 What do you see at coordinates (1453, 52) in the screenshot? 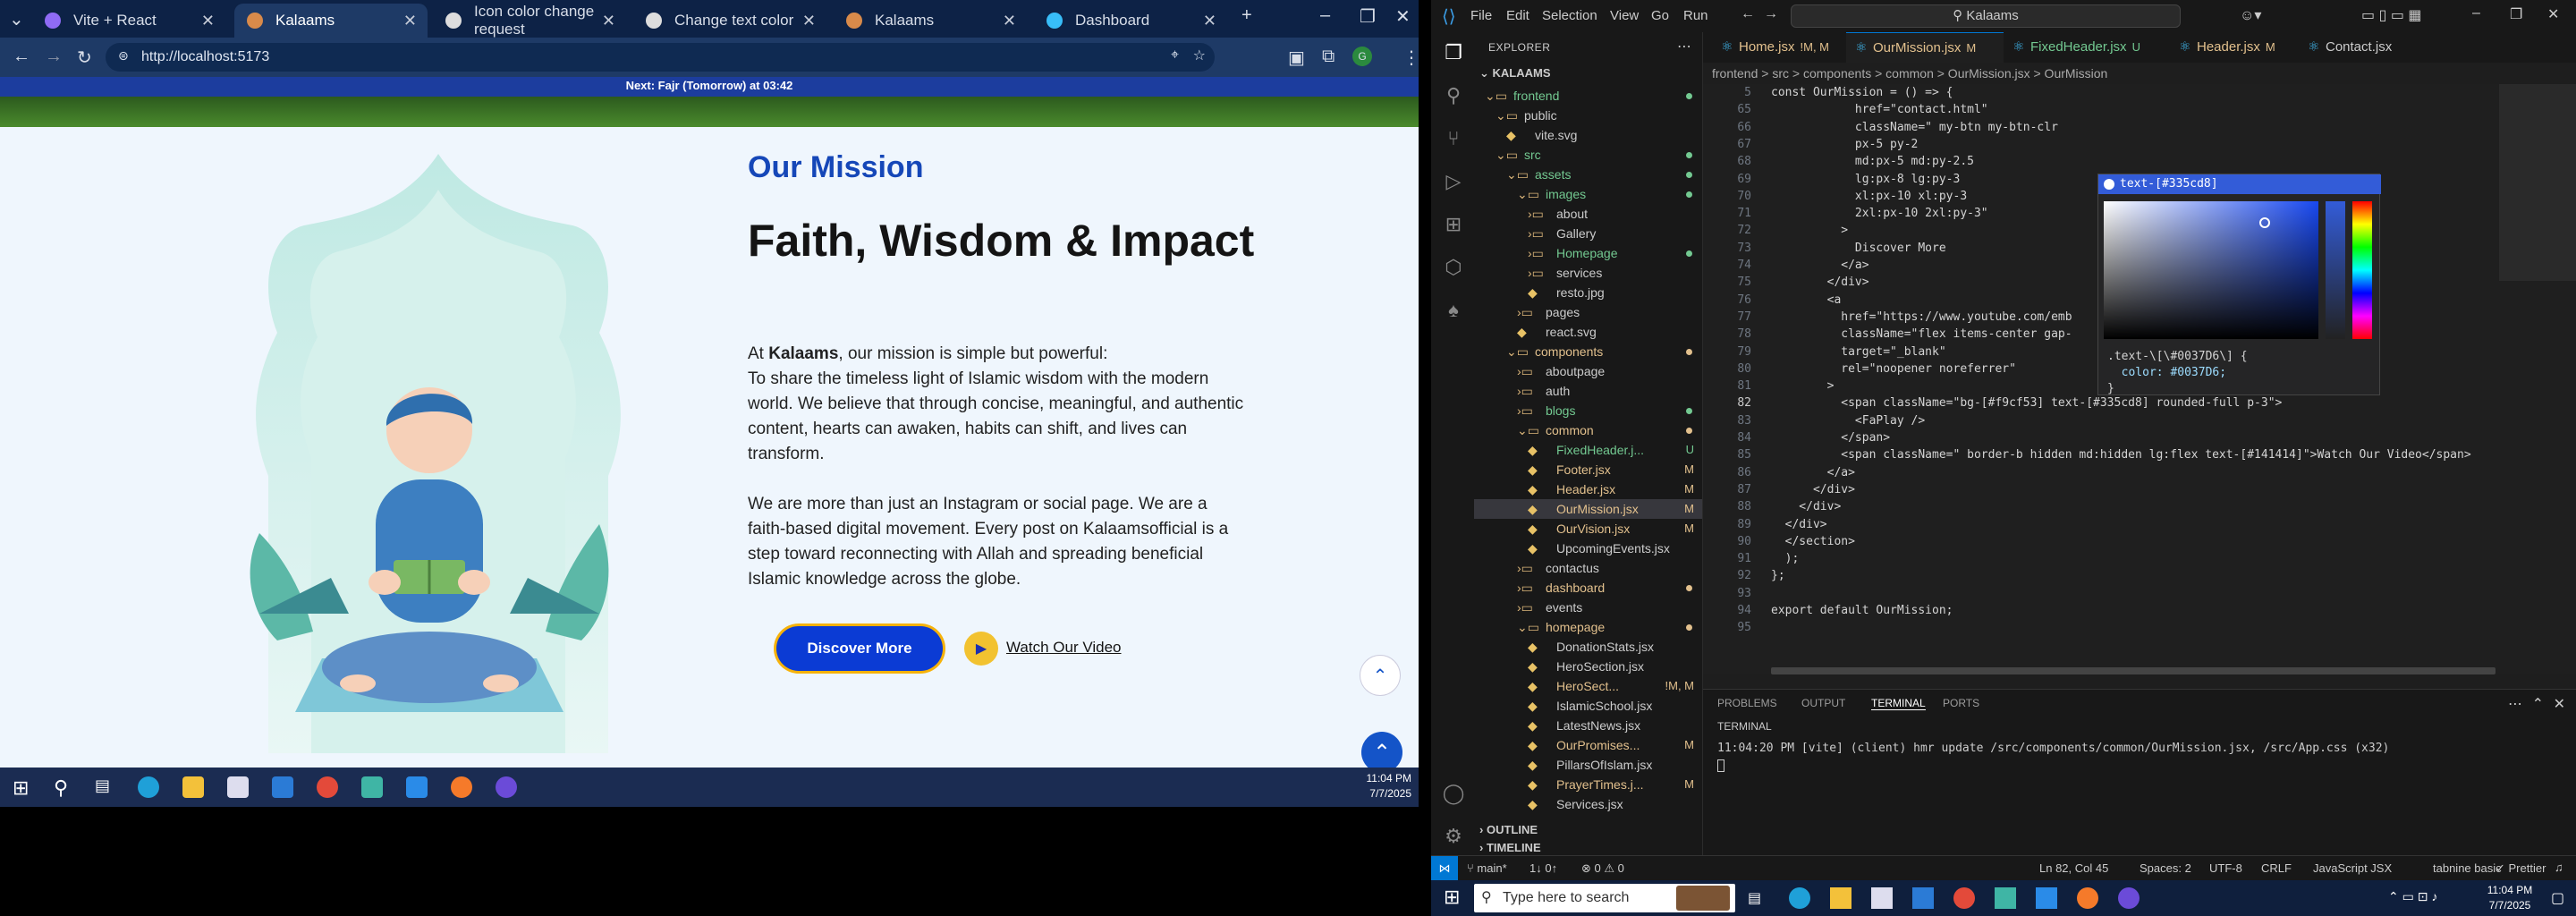
I see `explorer-icon: ❐` at bounding box center [1453, 52].